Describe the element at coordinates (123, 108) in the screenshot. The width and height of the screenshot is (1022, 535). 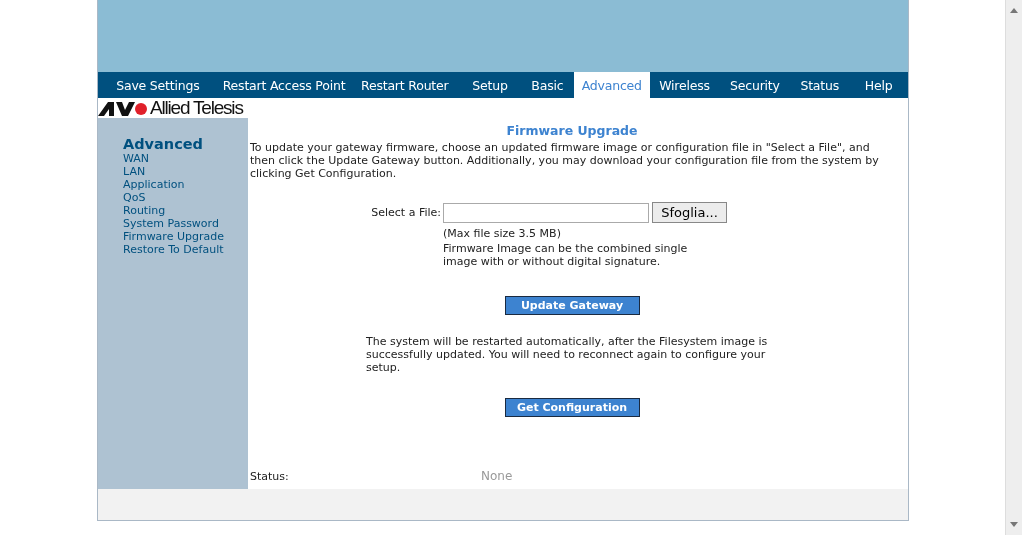
I see `logo-icon` at that location.